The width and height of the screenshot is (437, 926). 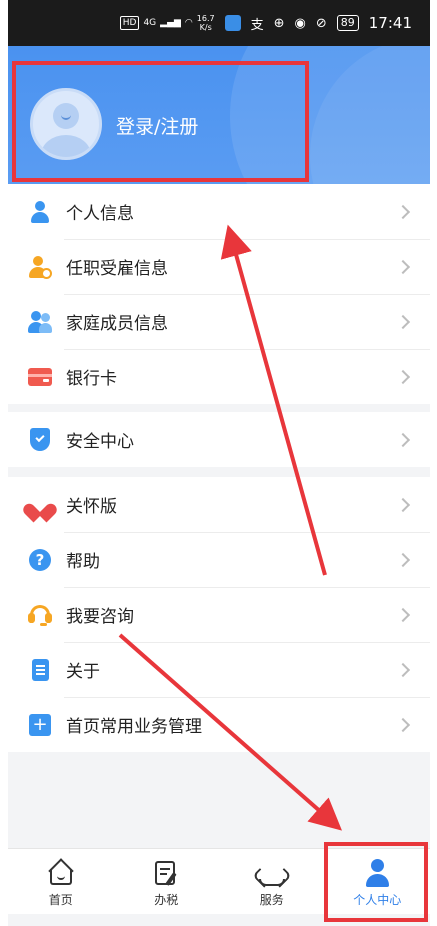 I want to click on plus-glyph: +, so click(x=40, y=724).